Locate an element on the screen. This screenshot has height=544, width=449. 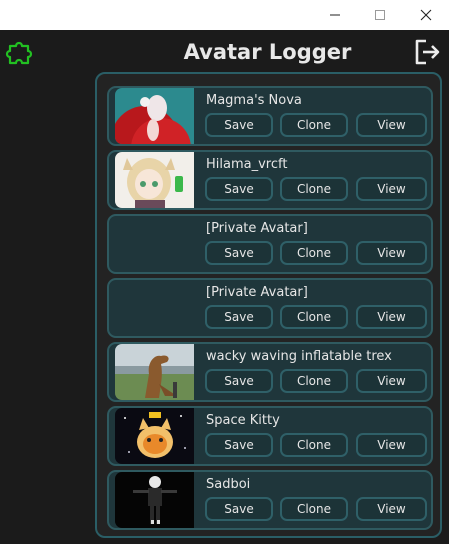
close-icon is located at coordinates (426, 15).